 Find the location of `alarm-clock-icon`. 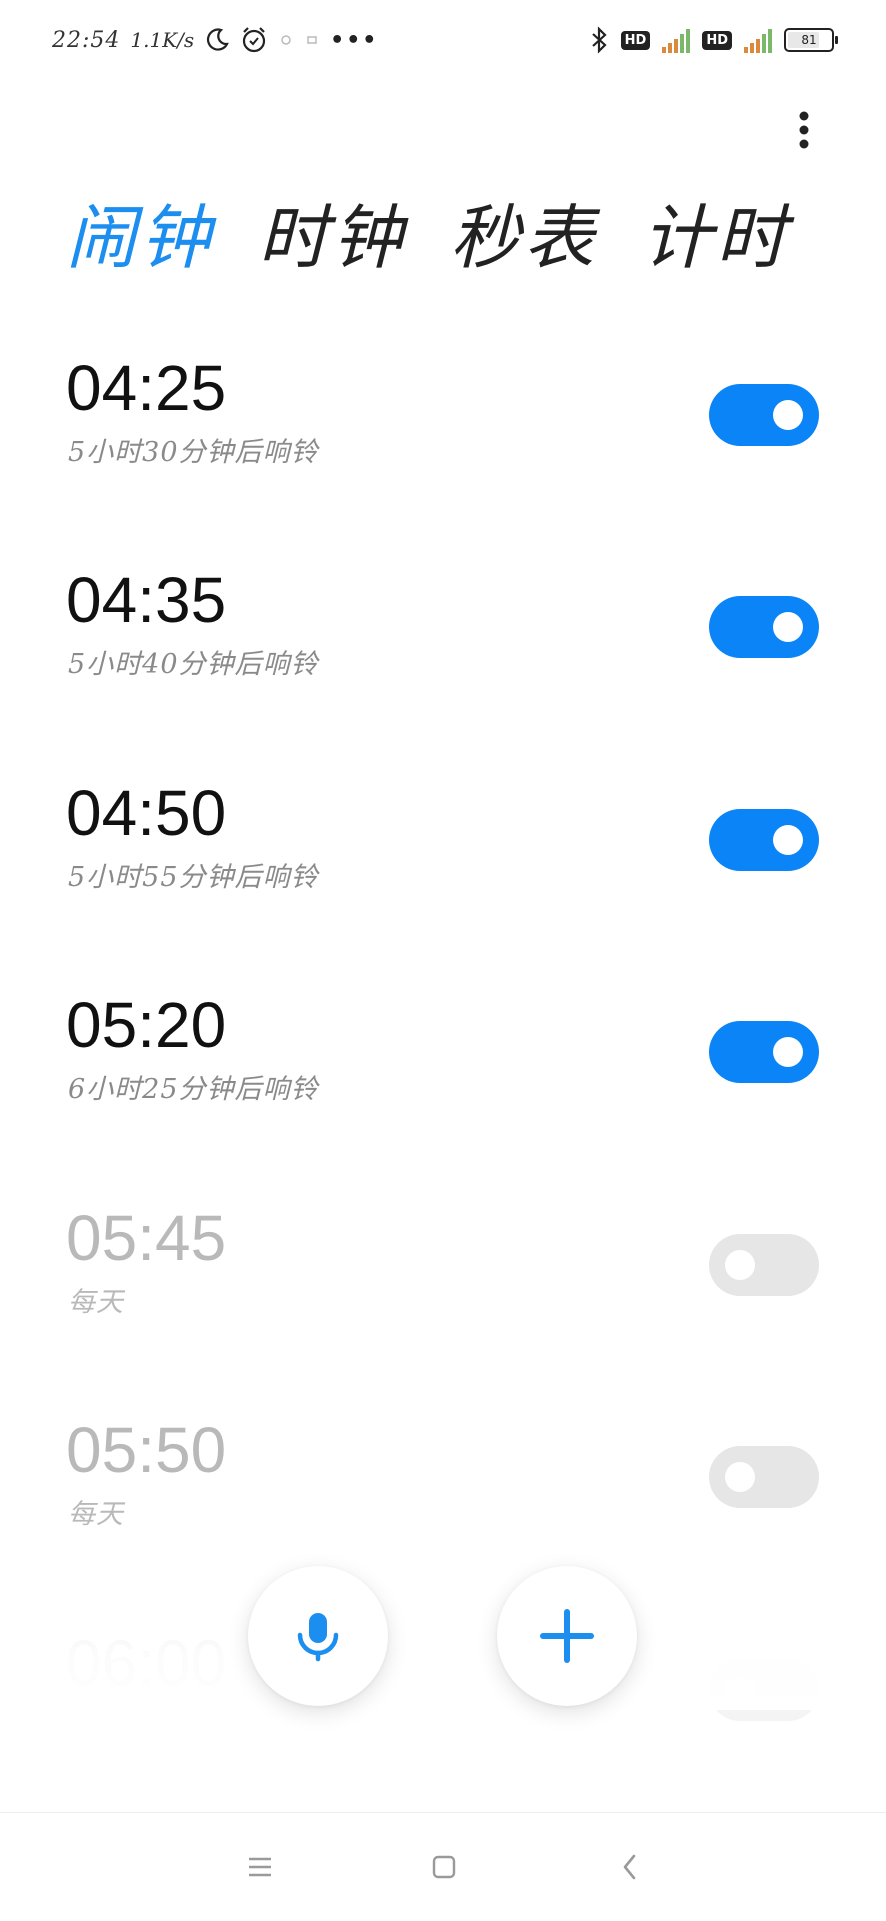

alarm-clock-icon is located at coordinates (254, 40).